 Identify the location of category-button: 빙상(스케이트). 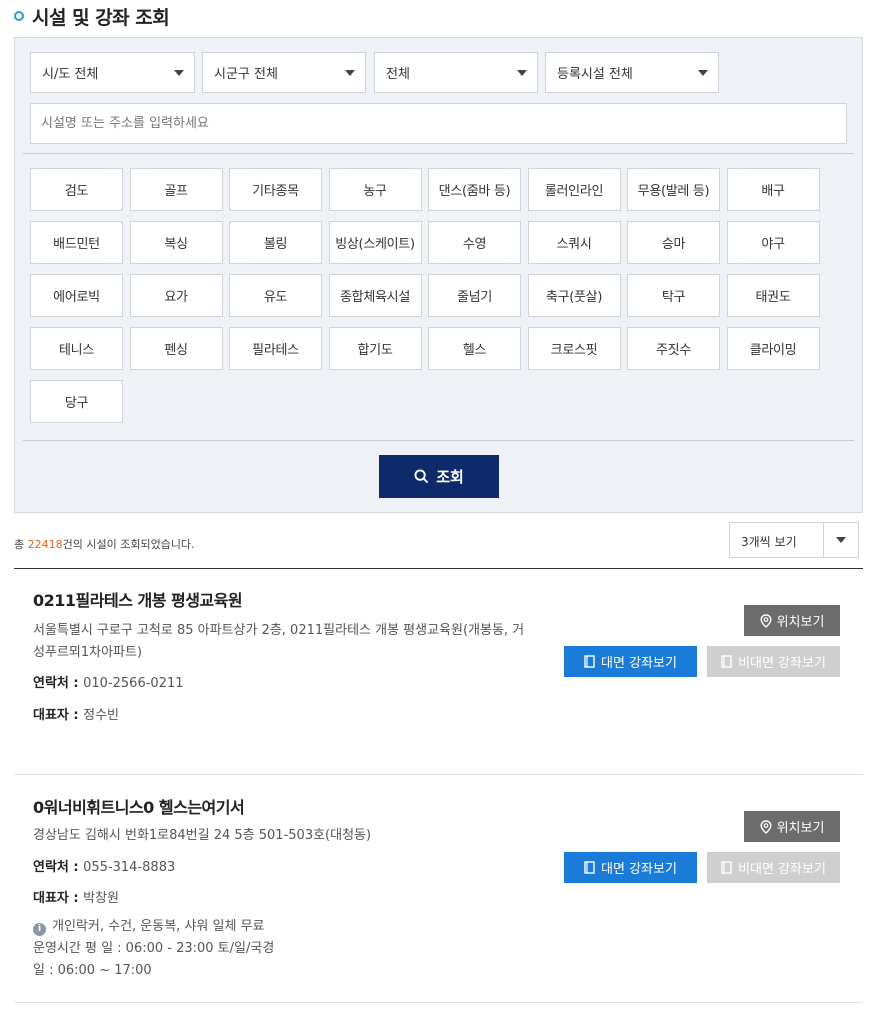
(375, 242).